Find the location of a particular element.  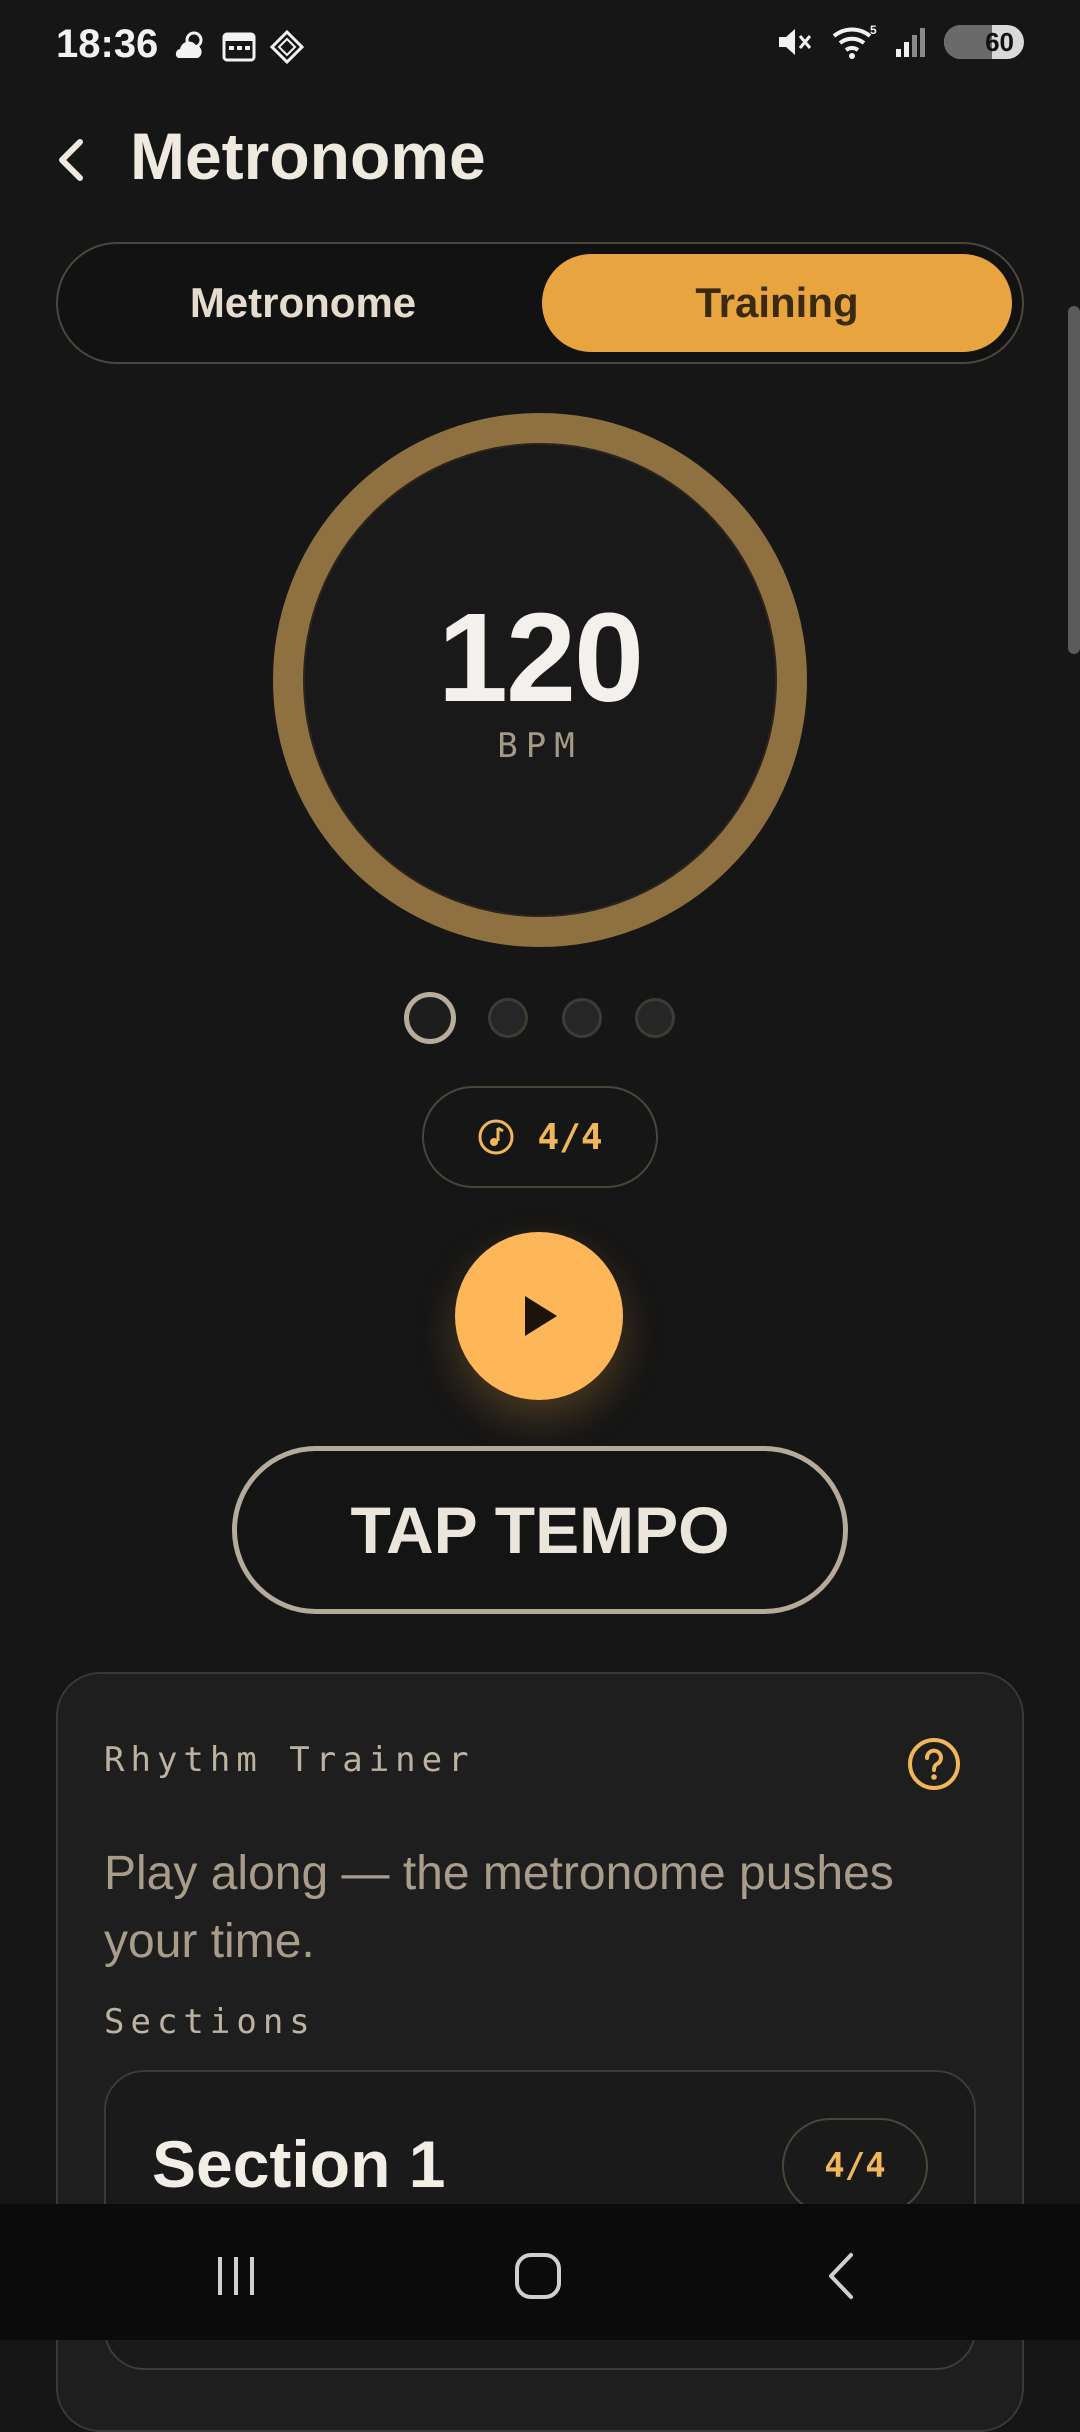

time-signature-button: 4/4 is located at coordinates (540, 1137).